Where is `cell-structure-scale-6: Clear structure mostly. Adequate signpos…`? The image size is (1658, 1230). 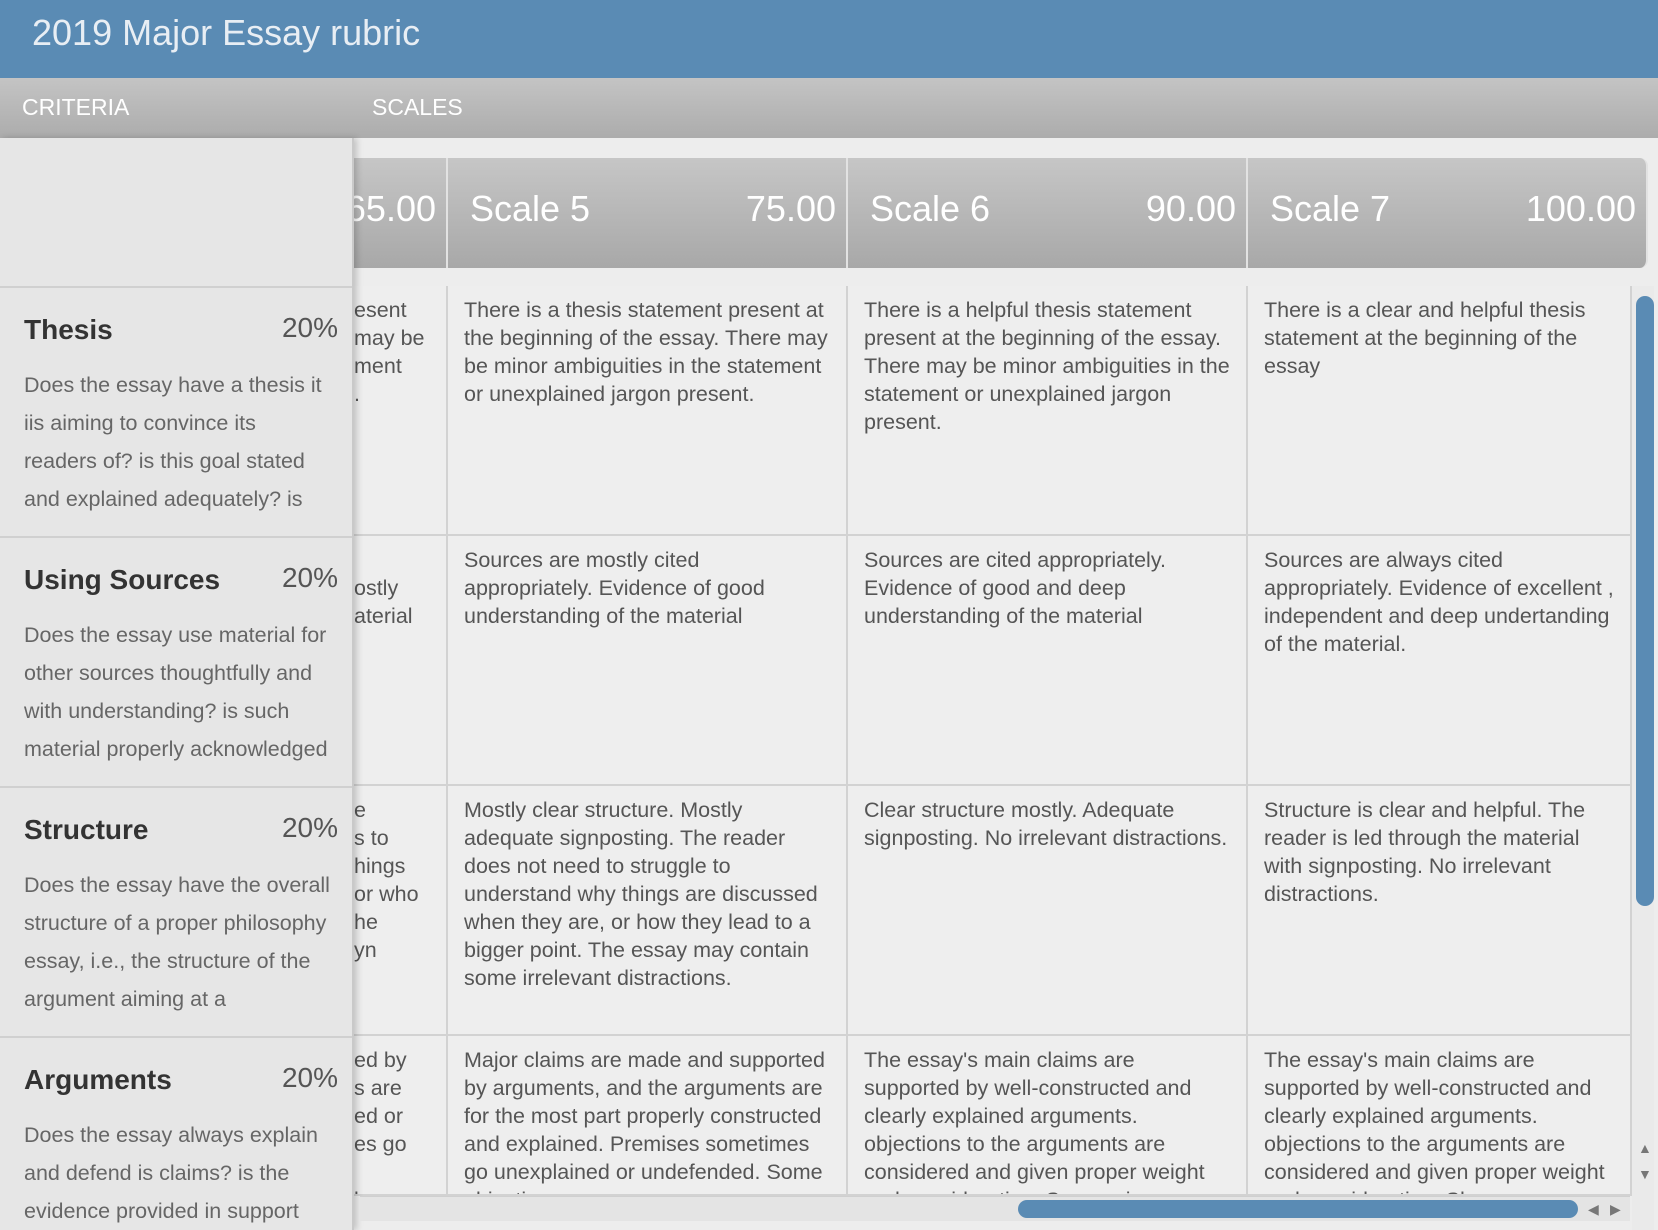
cell-structure-scale-6: Clear structure mostly. Adequate signpos… is located at coordinates (1048, 911).